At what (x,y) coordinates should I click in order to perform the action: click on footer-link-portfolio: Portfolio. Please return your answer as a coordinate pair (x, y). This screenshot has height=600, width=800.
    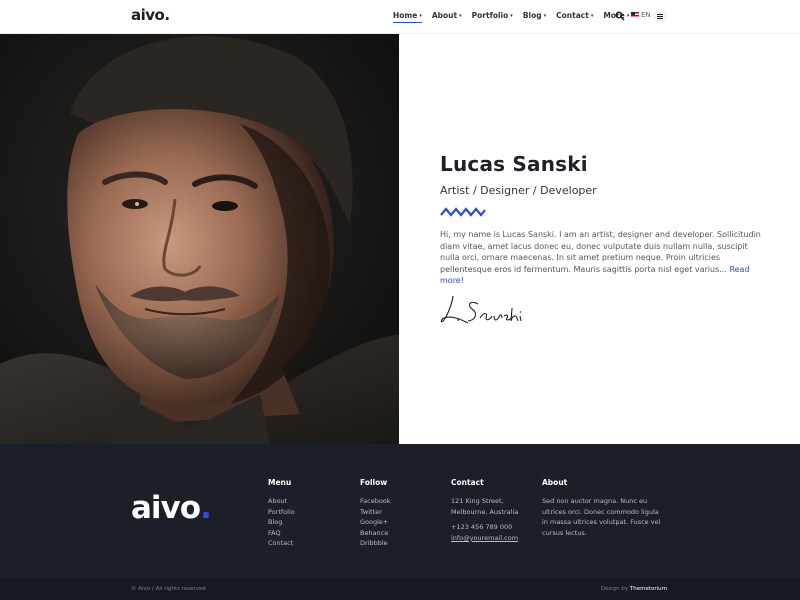
    Looking at the image, I should click on (281, 512).